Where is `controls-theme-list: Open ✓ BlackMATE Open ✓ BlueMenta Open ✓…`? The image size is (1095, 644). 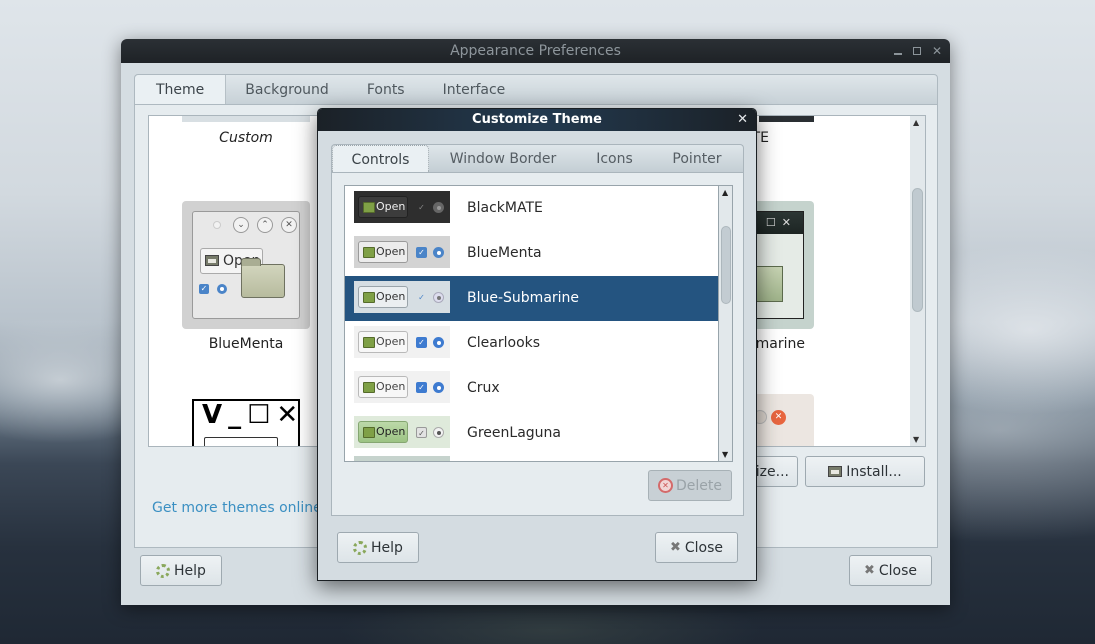 controls-theme-list: Open ✓ BlackMATE Open ✓ BlueMenta Open ✓… is located at coordinates (531, 323).